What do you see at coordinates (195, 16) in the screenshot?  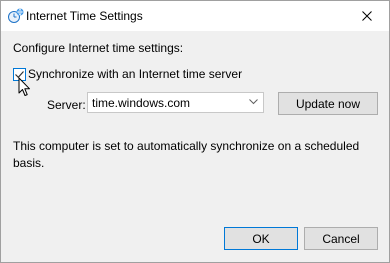 I see `title-bar: Internet Time Settings` at bounding box center [195, 16].